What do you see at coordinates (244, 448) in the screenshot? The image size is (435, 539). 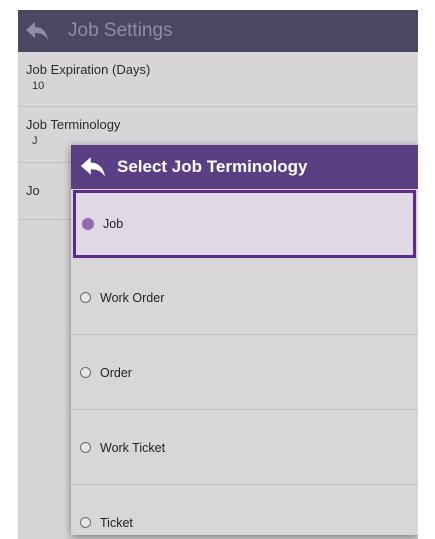 I see `option-work-ticket: Work Ticket` at bounding box center [244, 448].